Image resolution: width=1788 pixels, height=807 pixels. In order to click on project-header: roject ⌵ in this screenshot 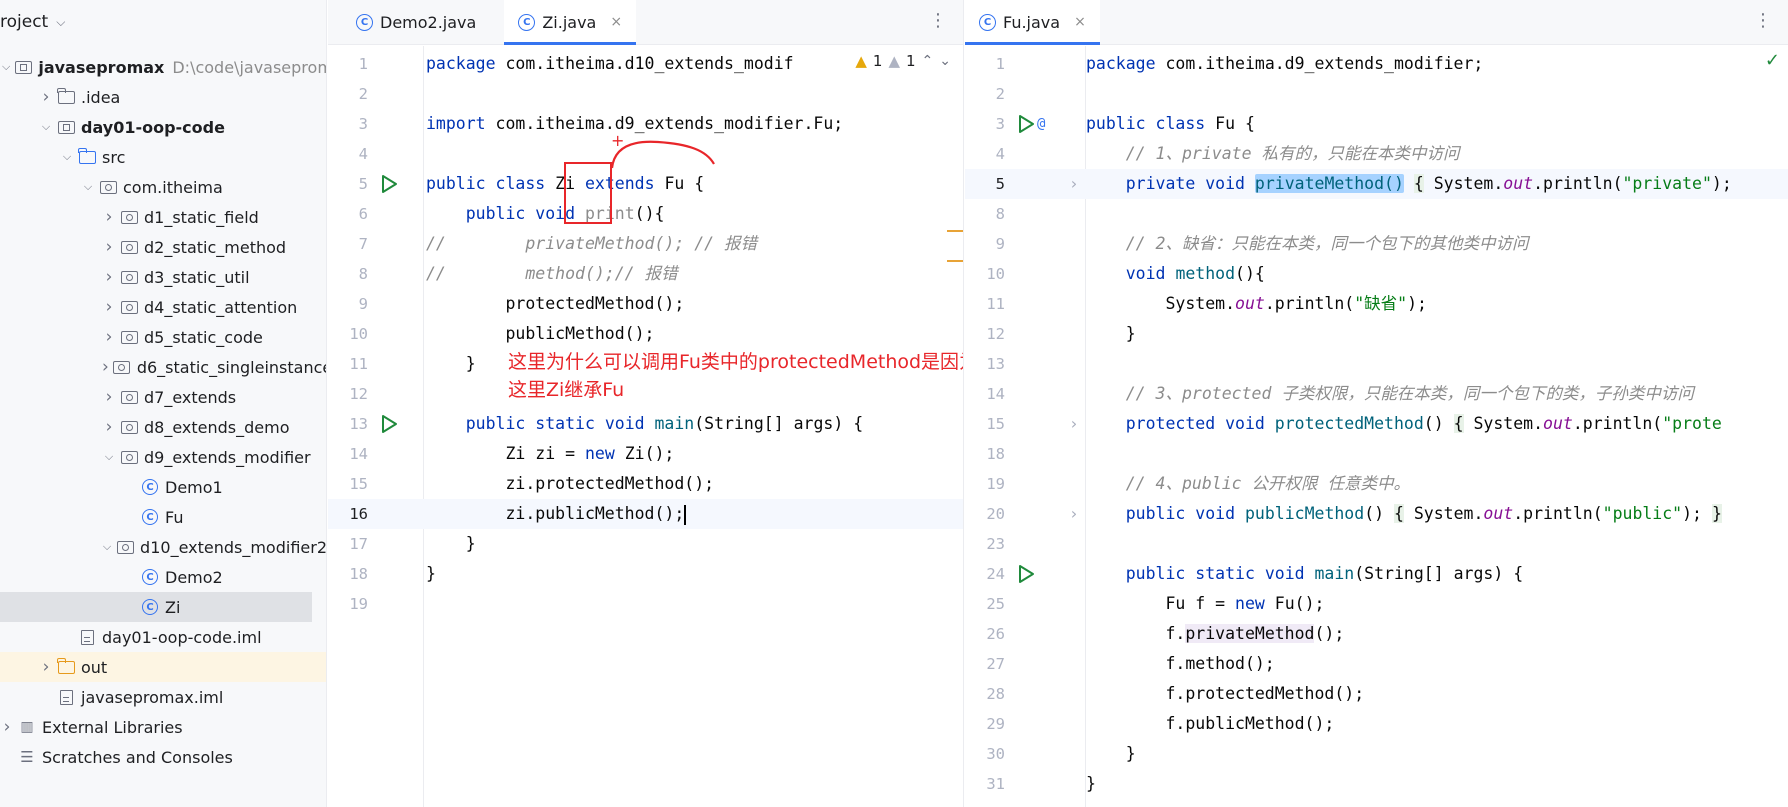, I will do `click(163, 22)`.